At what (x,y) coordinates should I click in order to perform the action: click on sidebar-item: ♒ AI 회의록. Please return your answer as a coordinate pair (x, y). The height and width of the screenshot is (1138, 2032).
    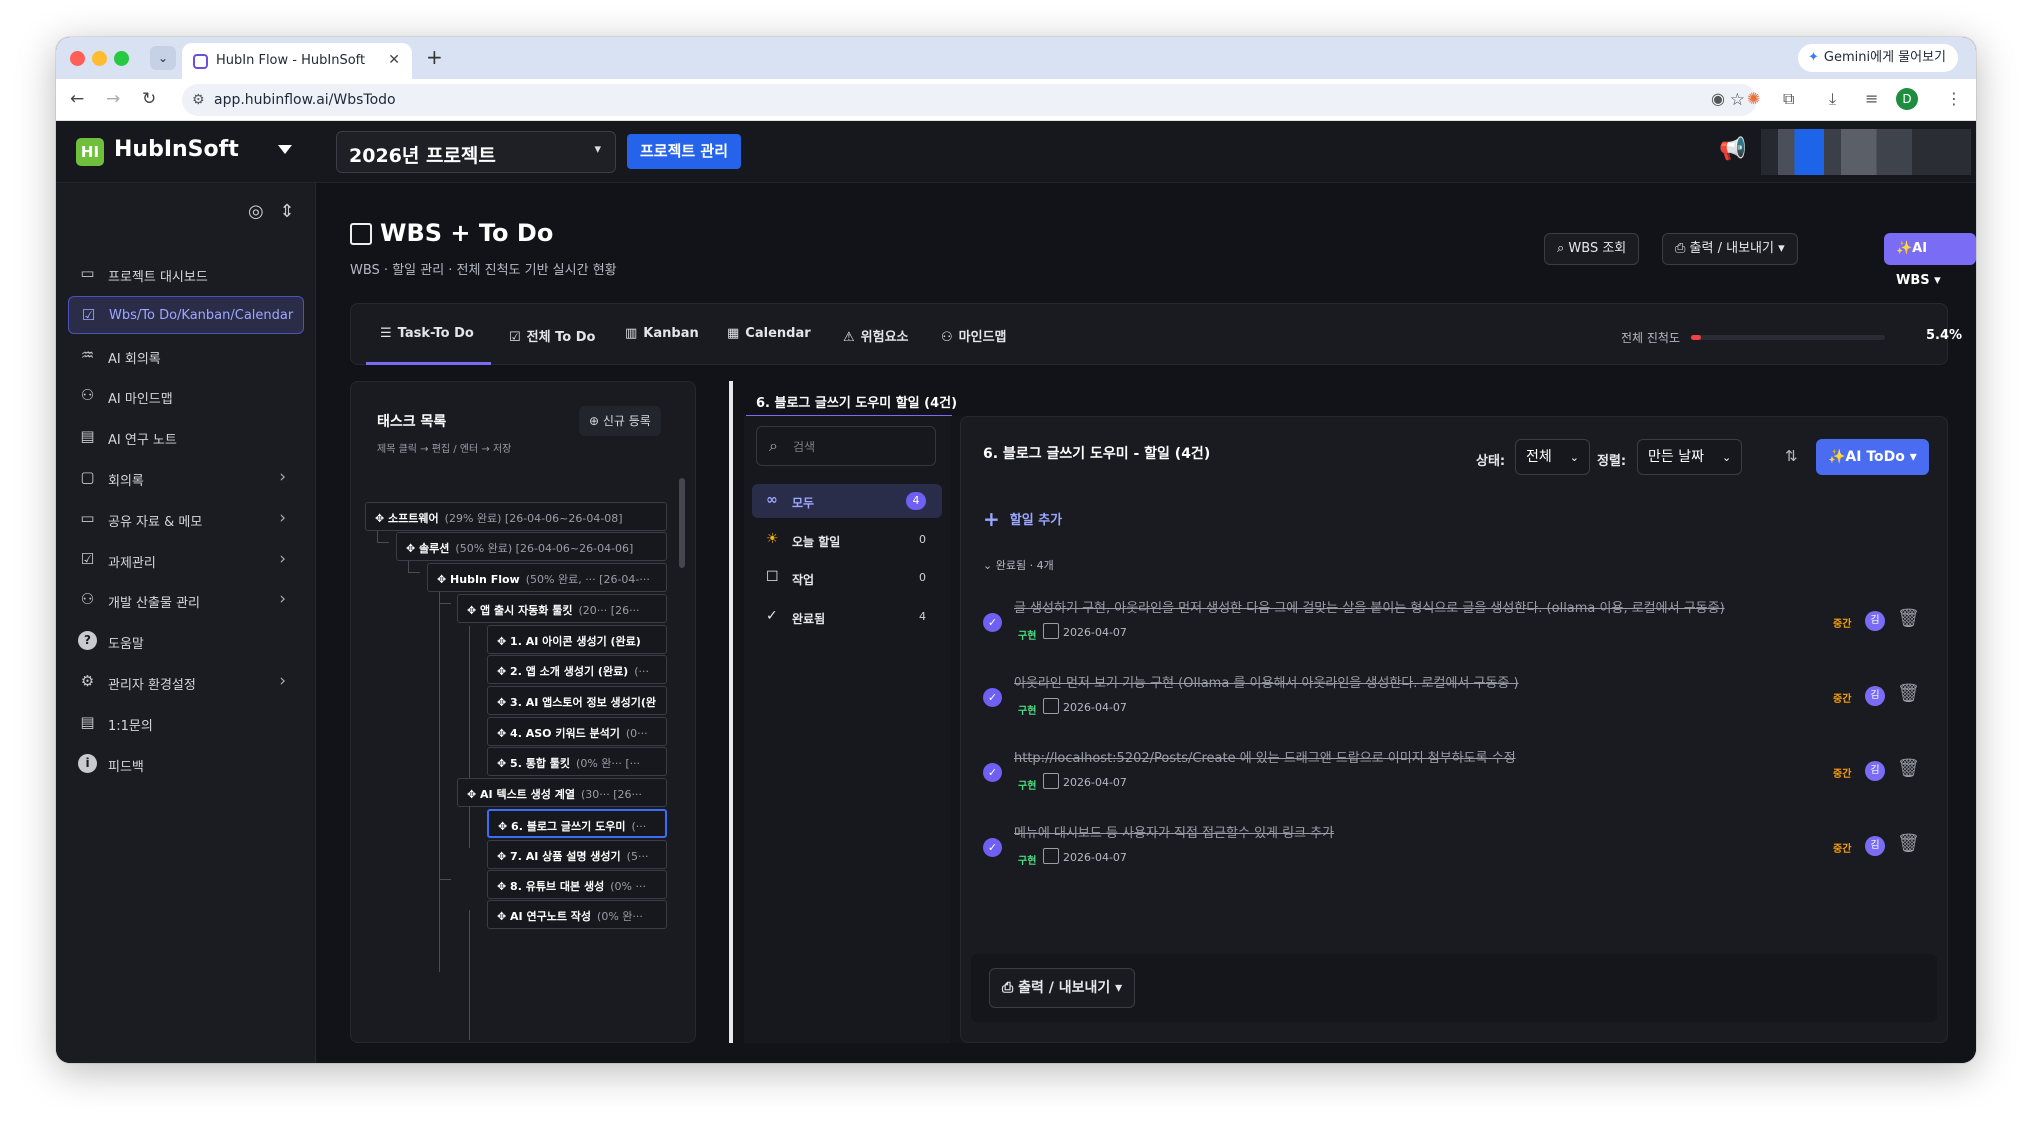
    Looking at the image, I should click on (186, 356).